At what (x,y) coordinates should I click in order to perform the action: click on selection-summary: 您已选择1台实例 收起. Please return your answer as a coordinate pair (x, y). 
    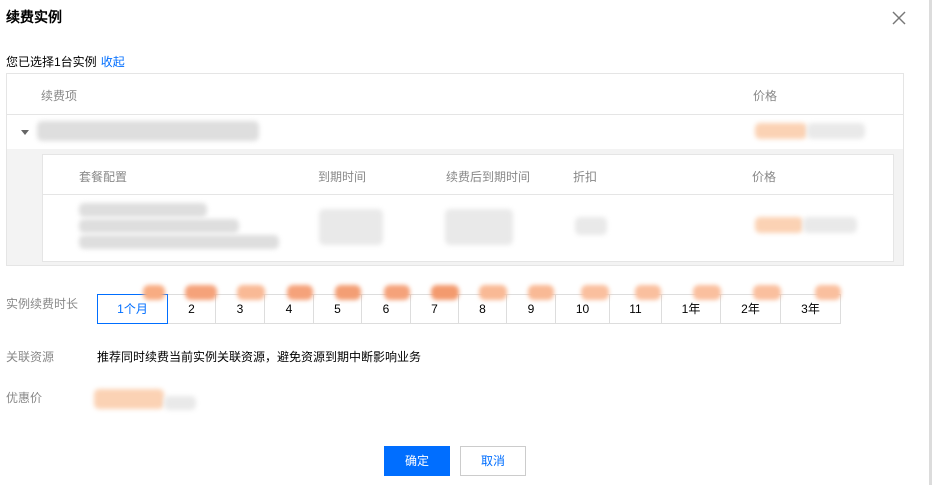
    Looking at the image, I should click on (65, 61).